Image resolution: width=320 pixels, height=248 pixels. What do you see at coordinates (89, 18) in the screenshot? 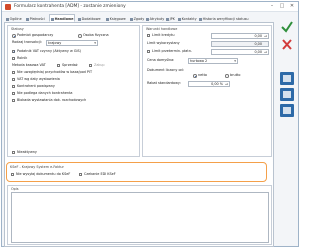
I see `tab-dodatkowe: Dodatkowe` at bounding box center [89, 18].